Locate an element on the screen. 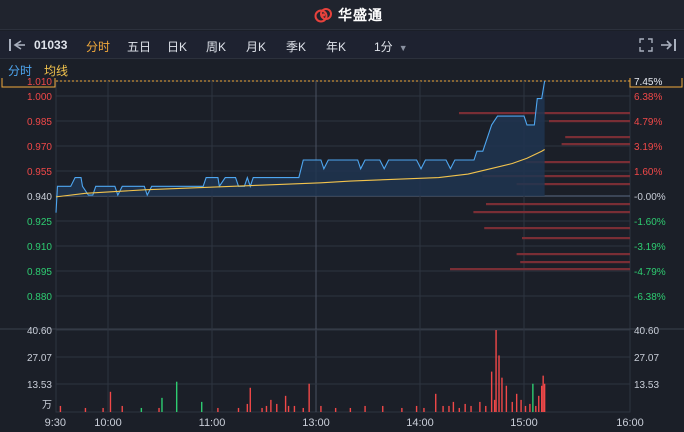 This screenshot has height=432, width=684. time-tick-label: 14:00 is located at coordinates (420, 423).